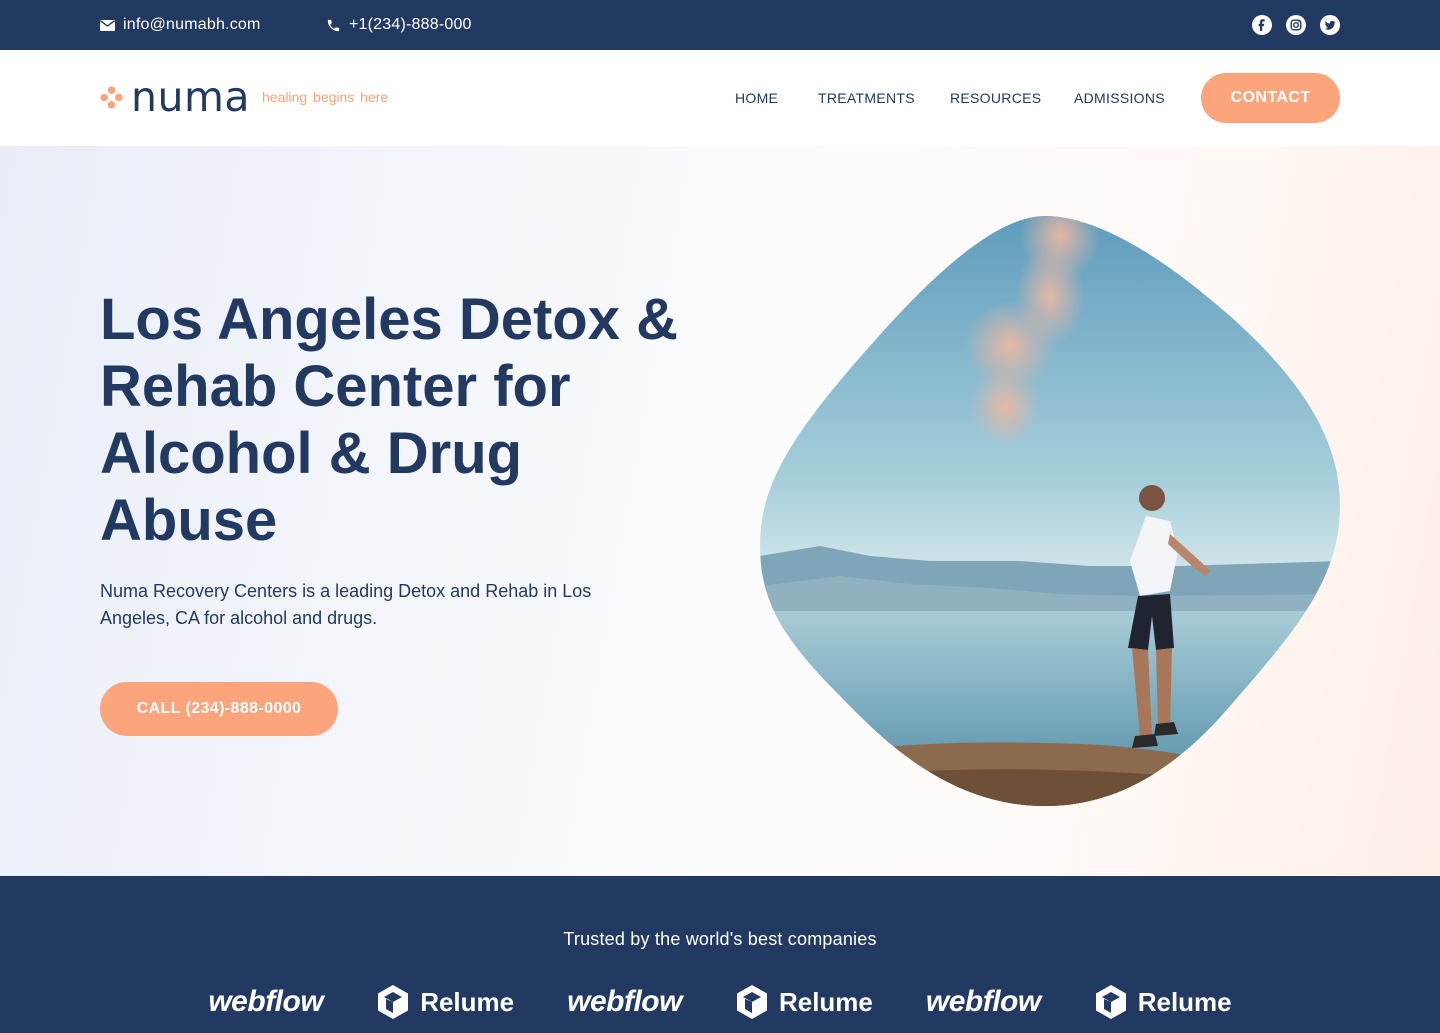 The image size is (1440, 1033). What do you see at coordinates (107, 25) in the screenshot?
I see `mail-icon` at bounding box center [107, 25].